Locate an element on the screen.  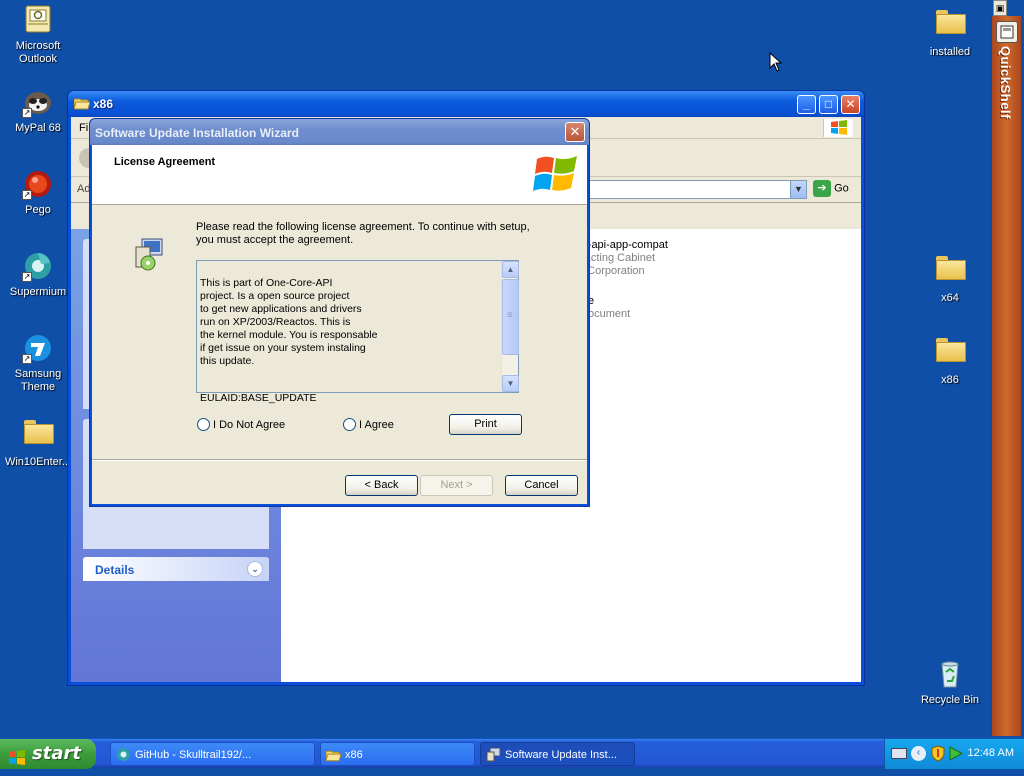
vertical-scrollbar: ▲ ▼ is located at coordinates (510, 326).